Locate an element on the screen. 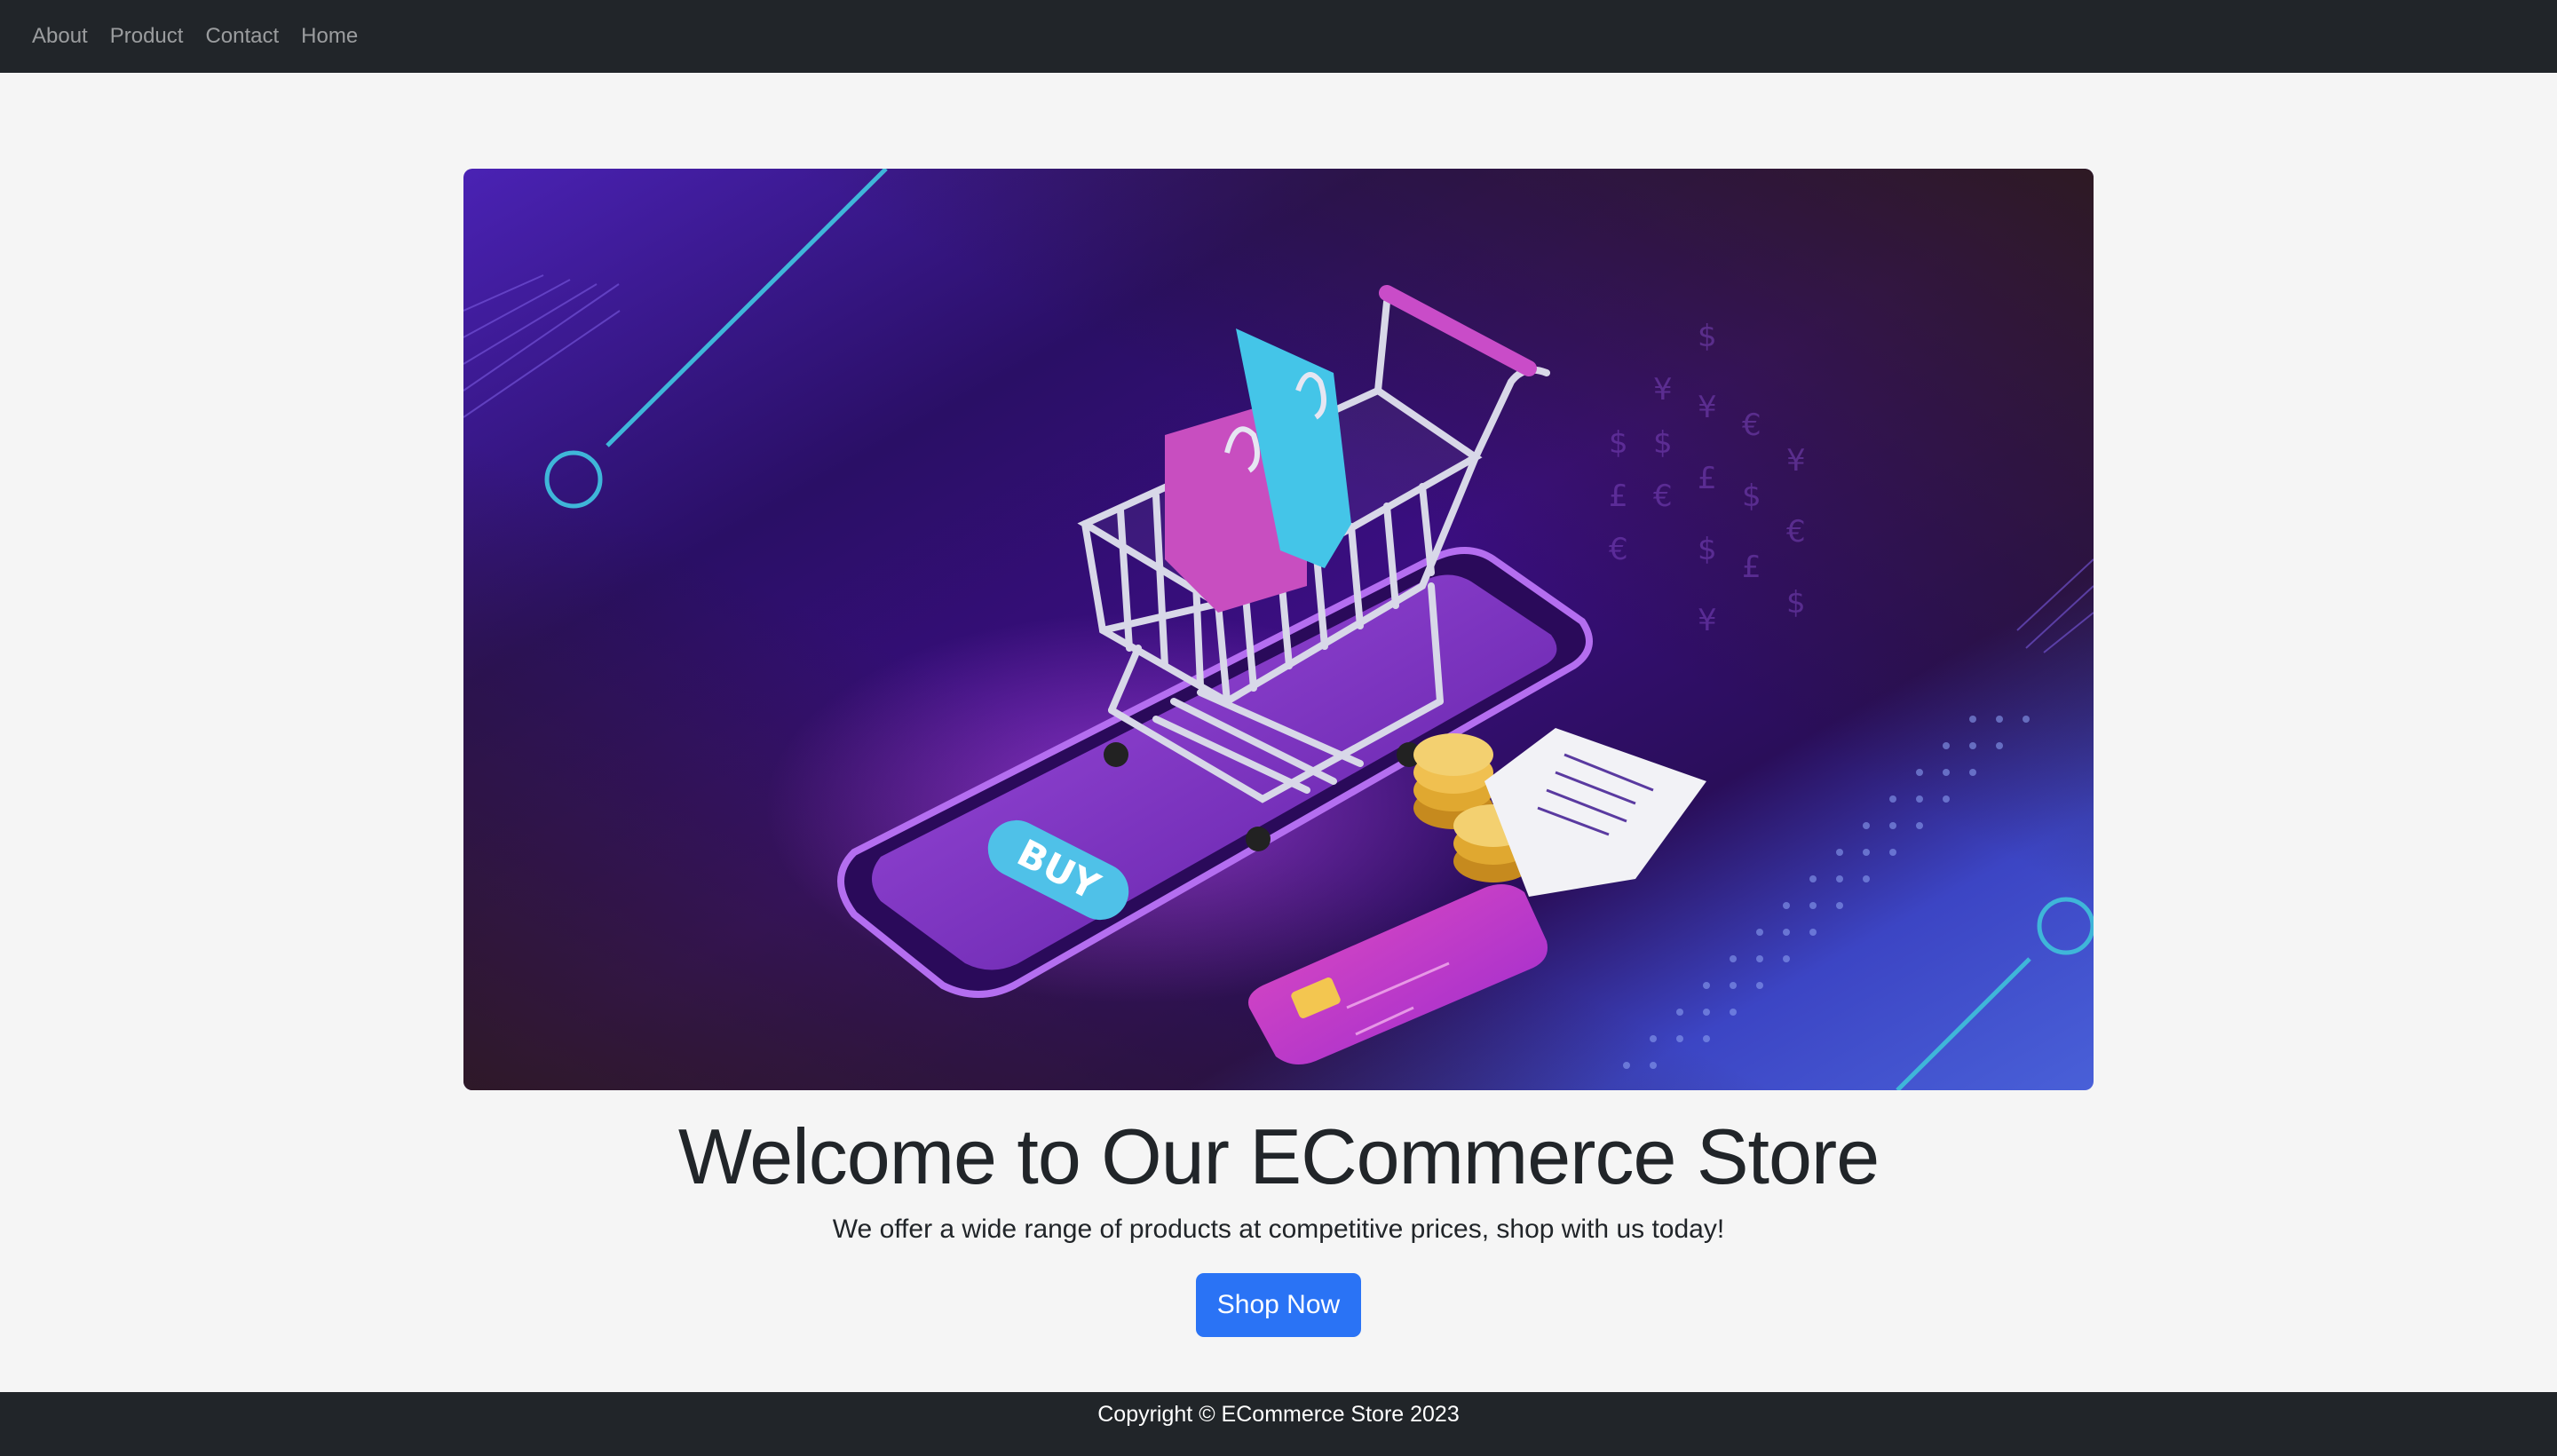 The height and width of the screenshot is (1456, 2557). nav-link-home: Home is located at coordinates (329, 36).